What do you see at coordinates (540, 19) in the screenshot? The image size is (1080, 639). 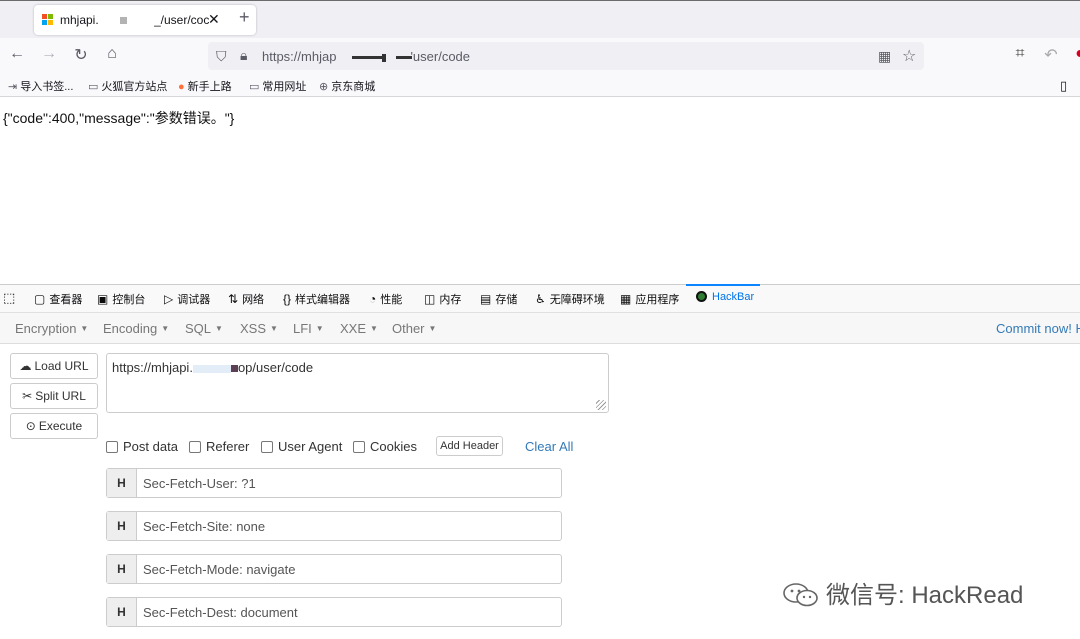 I see `tab-strip: mhjapi. _/user/coc ✕ +` at bounding box center [540, 19].